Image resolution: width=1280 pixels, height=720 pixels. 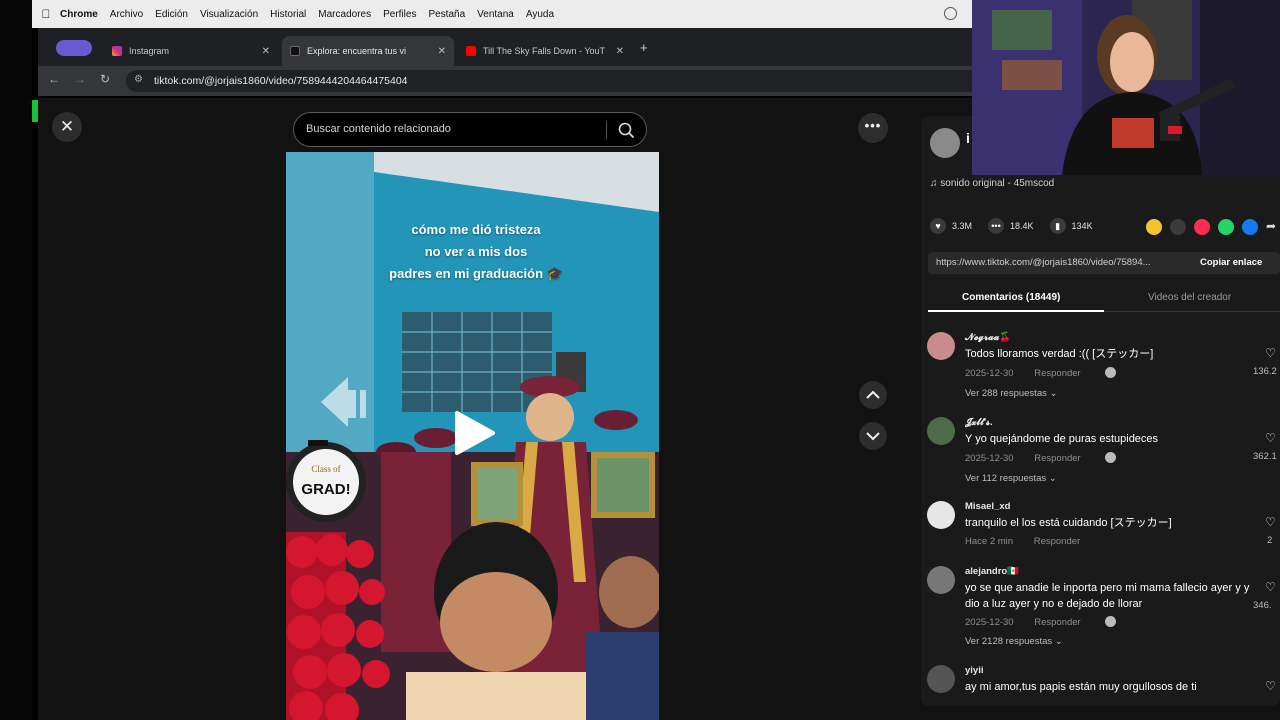 I want to click on commenter-name: 𝓙𝔁𝓵𝓵'𝓼., so click(x=979, y=422).